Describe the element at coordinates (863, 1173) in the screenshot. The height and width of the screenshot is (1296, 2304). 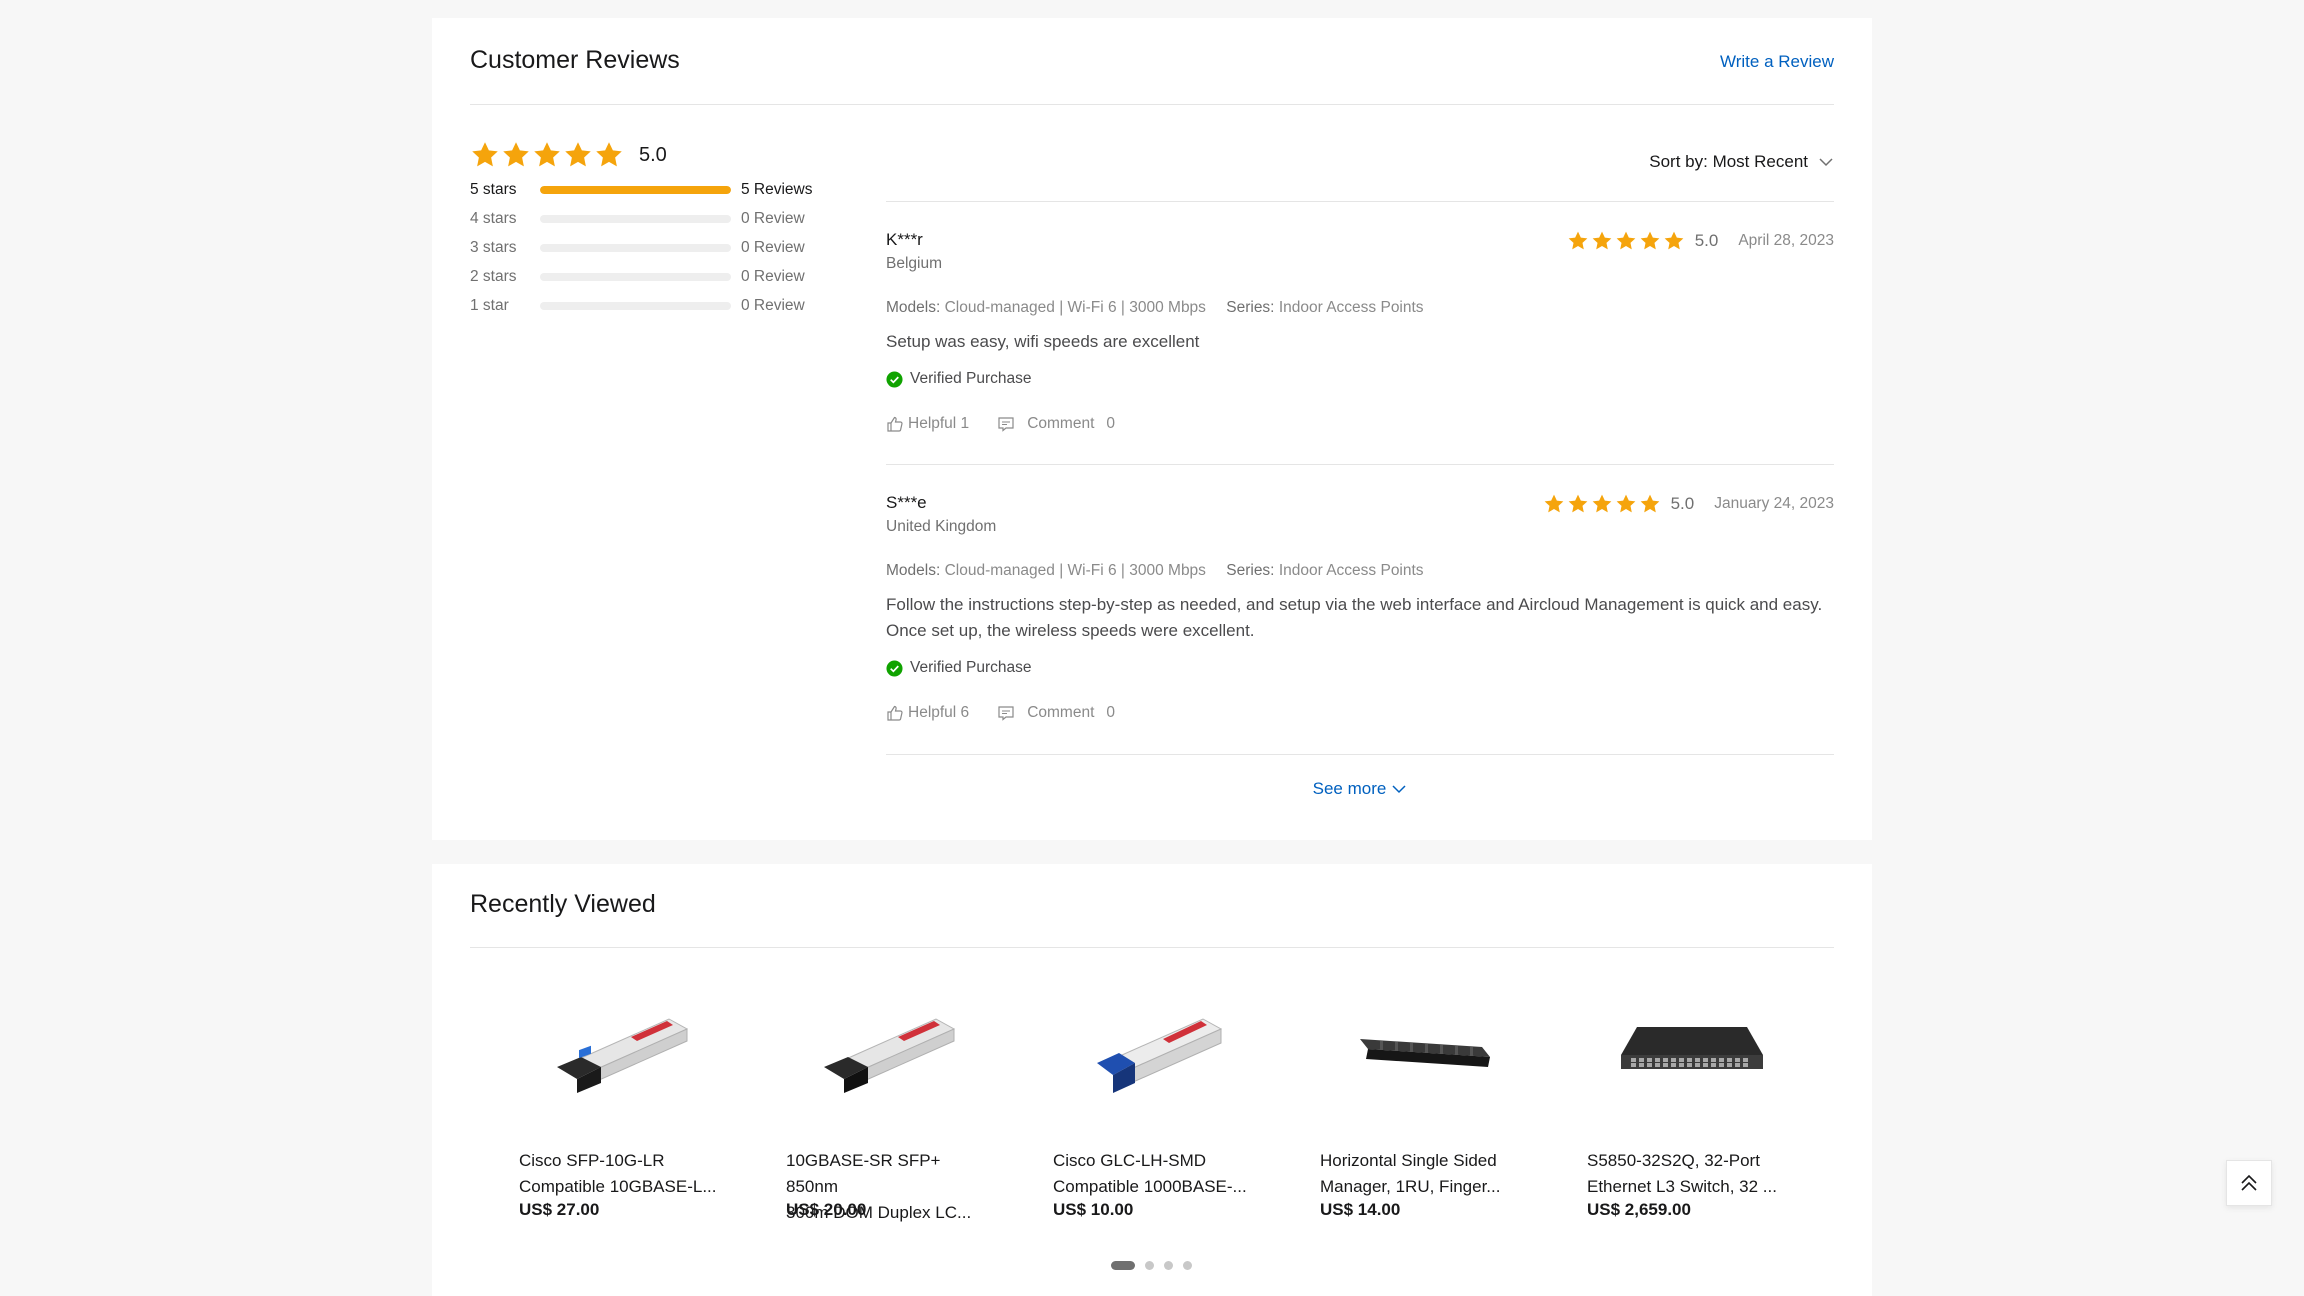
I see `product-name-line: 10GBASE-SR SFP+ 850nm` at that location.